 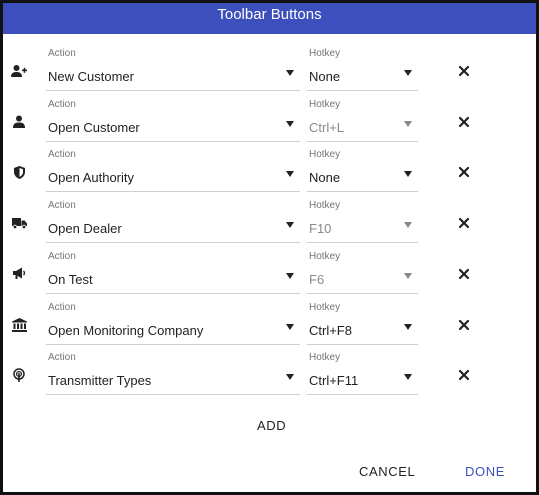 What do you see at coordinates (320, 229) in the screenshot?
I see `hotkey-value: F10` at bounding box center [320, 229].